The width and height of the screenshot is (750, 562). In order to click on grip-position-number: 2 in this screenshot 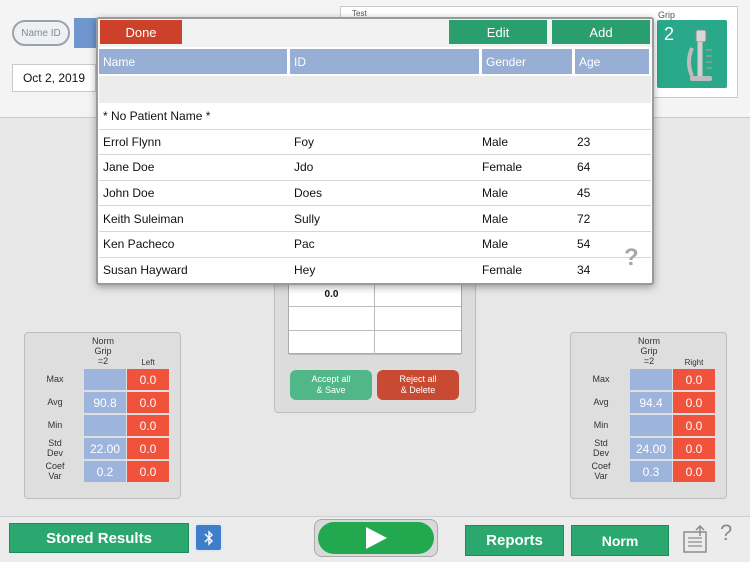, I will do `click(669, 34)`.